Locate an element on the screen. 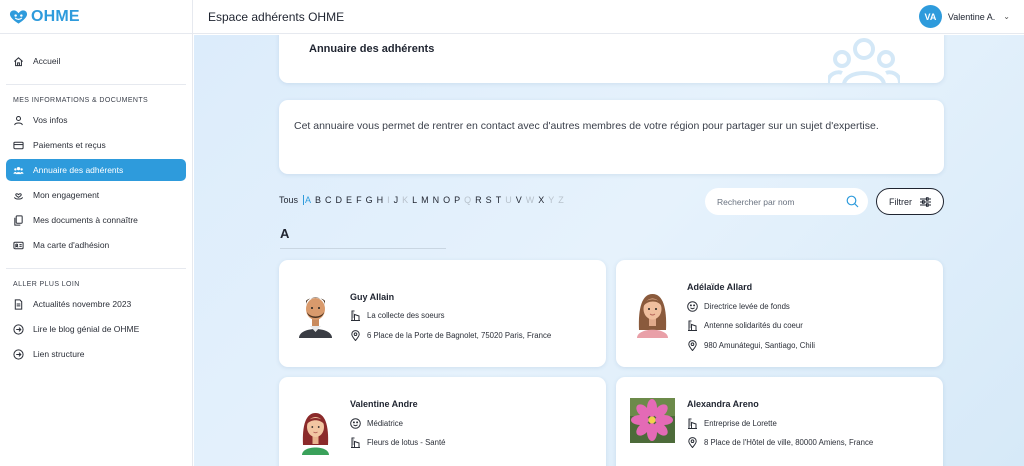 Image resolution: width=1024 pixels, height=466 pixels. alphabet-all: Tous is located at coordinates (288, 200).